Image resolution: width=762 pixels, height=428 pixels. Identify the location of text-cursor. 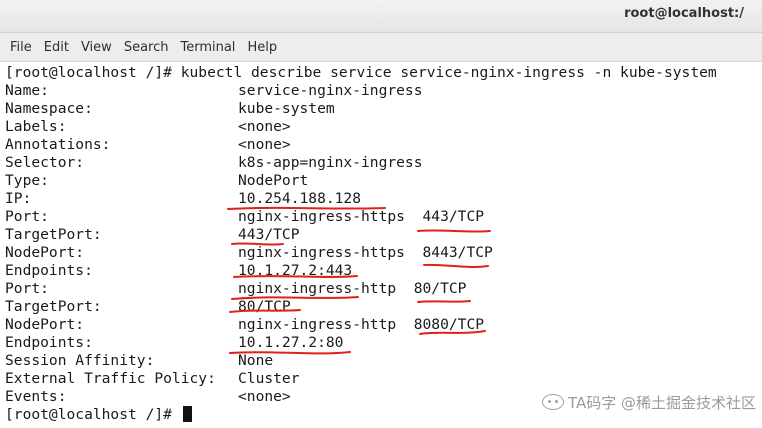
(187, 414).